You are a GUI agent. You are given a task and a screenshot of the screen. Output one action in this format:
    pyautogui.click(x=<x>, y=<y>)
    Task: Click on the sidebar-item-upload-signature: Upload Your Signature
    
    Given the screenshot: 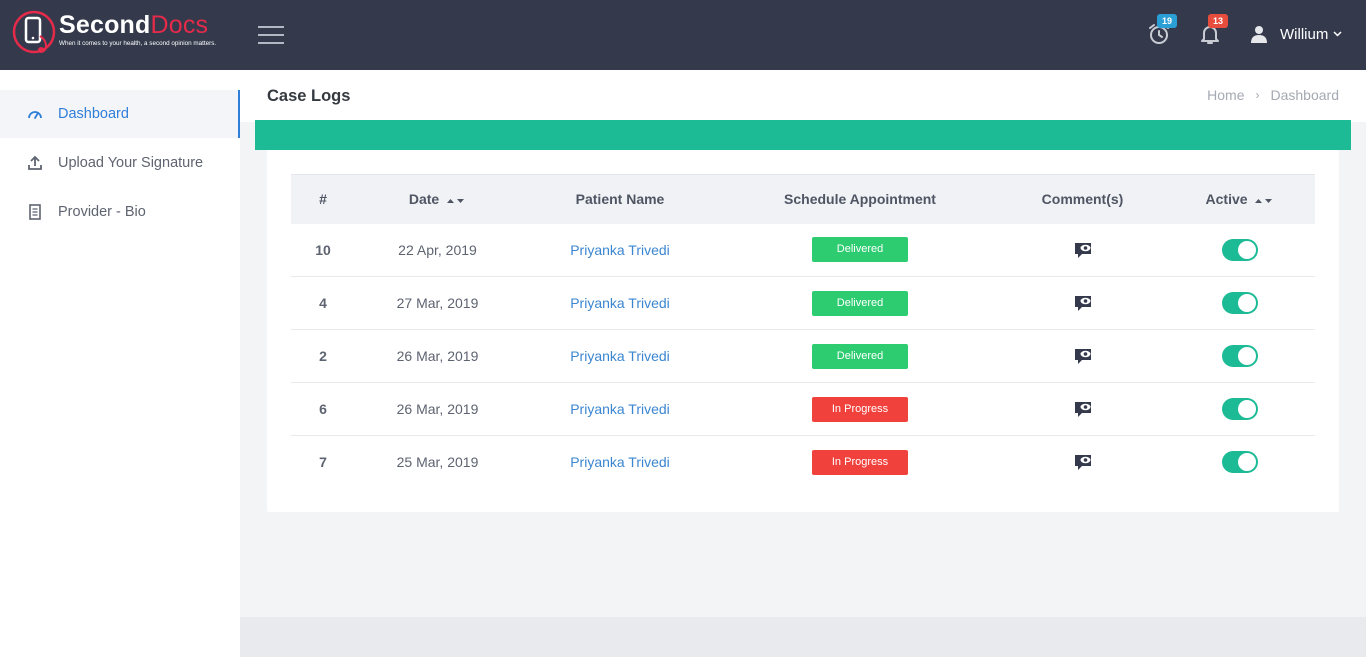 What is the action you would take?
    pyautogui.click(x=120, y=163)
    